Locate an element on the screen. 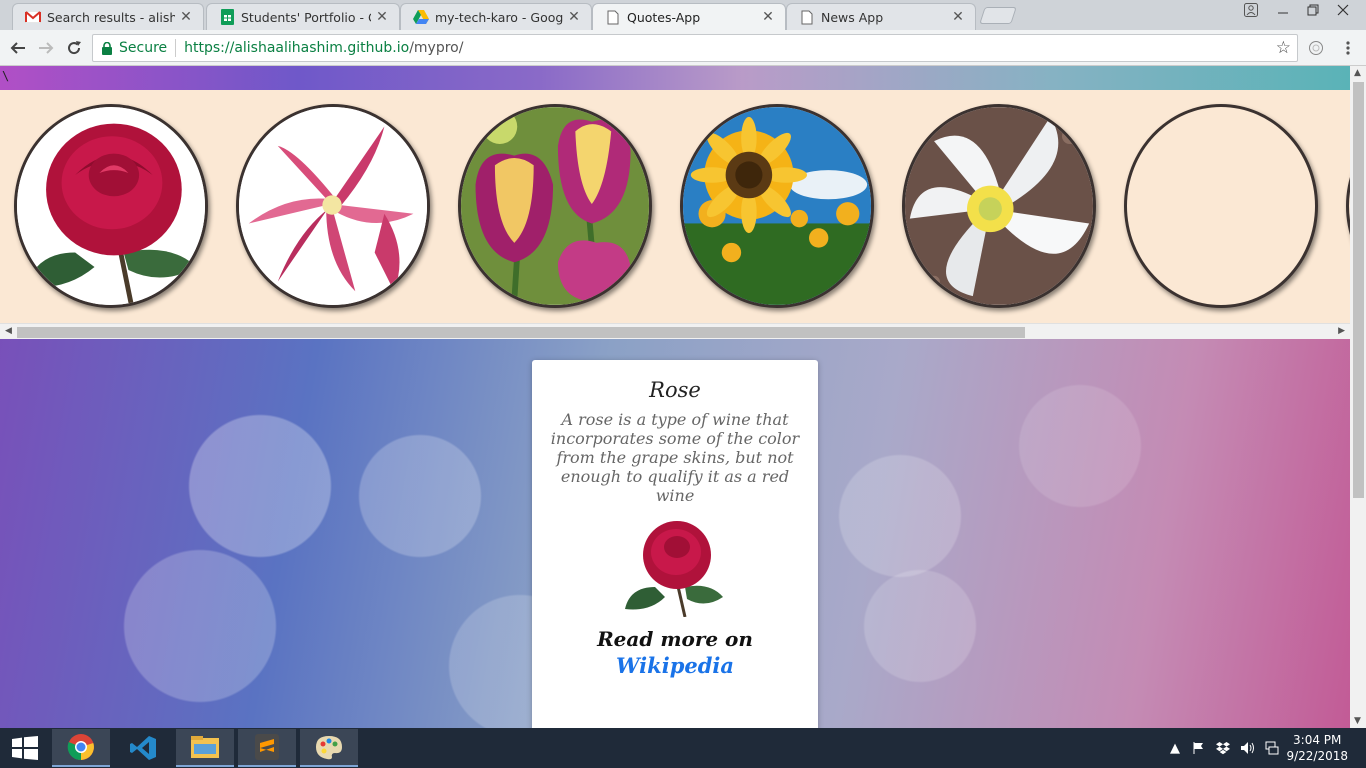 This screenshot has width=1366, height=768. card-title: Rose is located at coordinates (675, 390).